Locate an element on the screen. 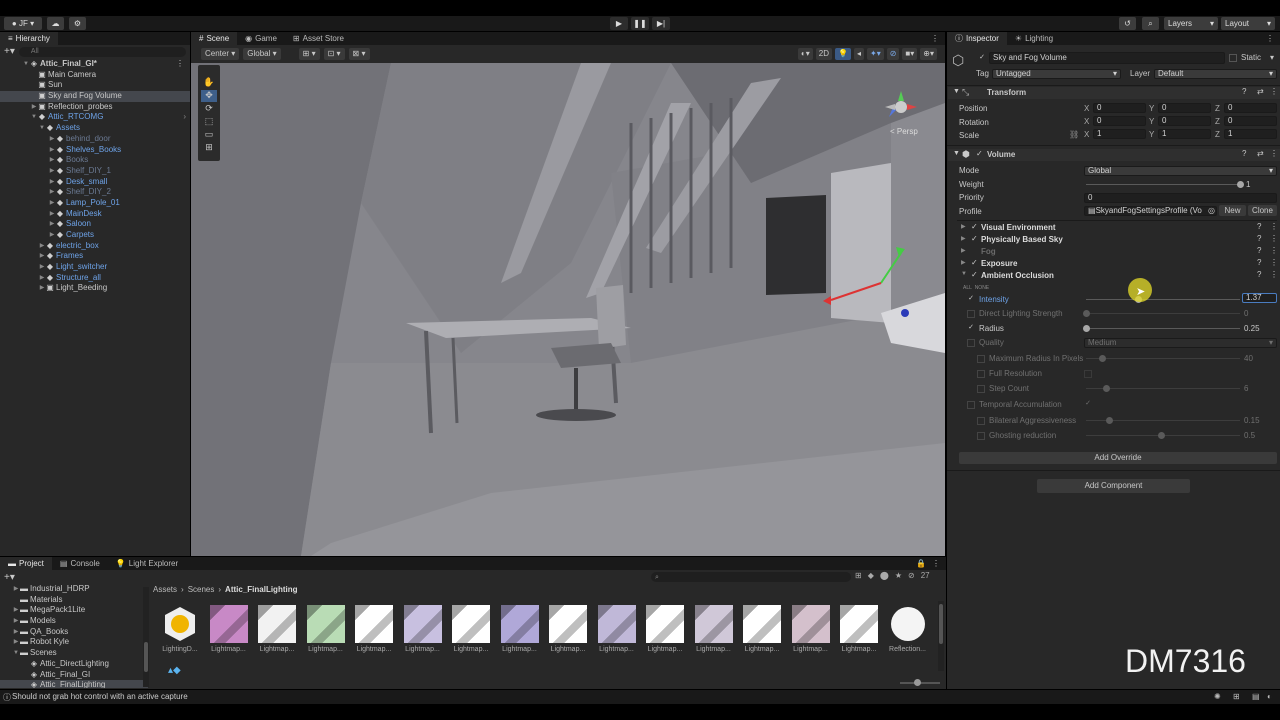  link-icon: ⛓ is located at coordinates (1074, 134).